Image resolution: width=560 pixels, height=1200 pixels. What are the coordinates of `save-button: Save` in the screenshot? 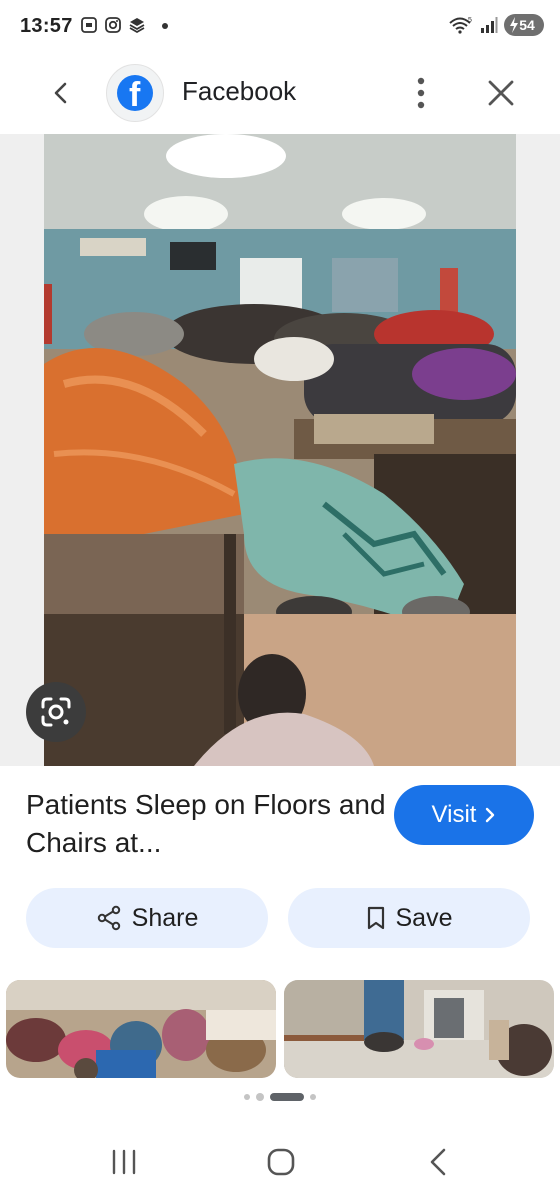 It's located at (409, 918).